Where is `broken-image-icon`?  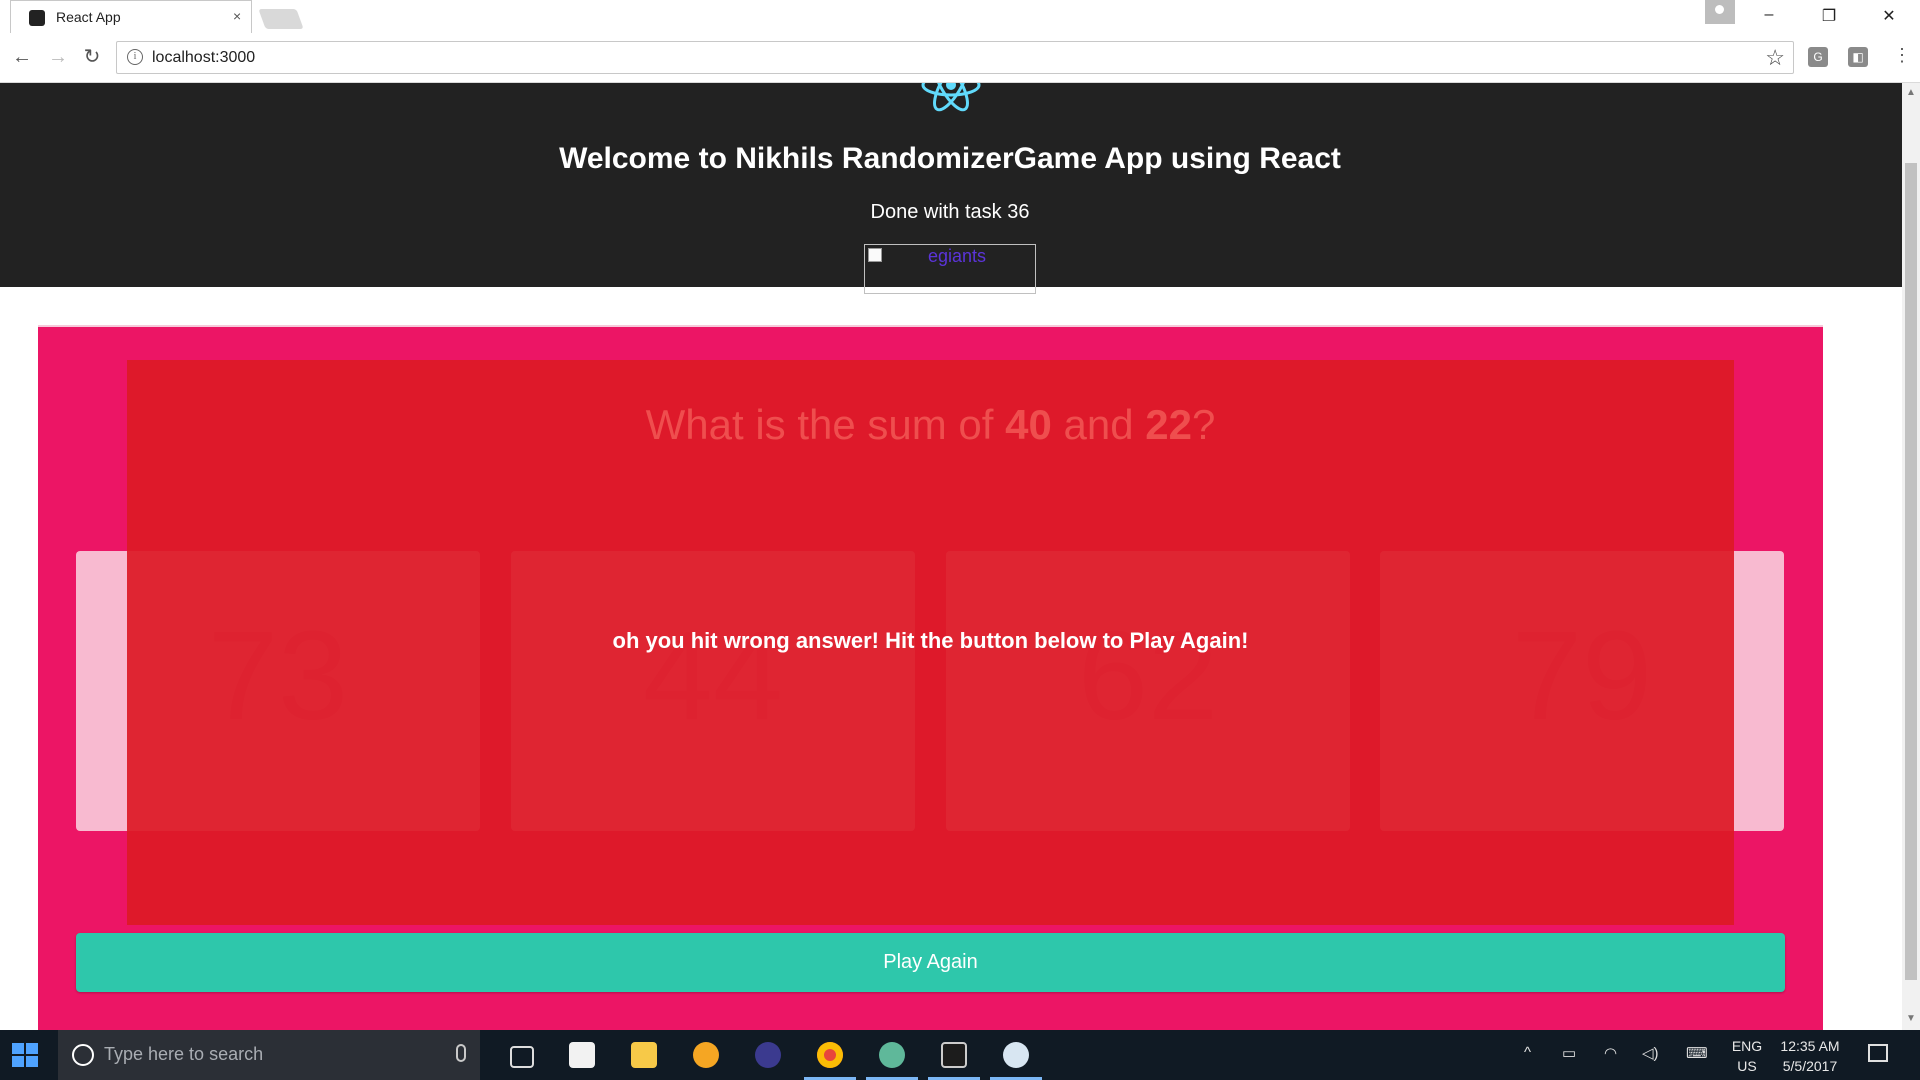 broken-image-icon is located at coordinates (875, 255).